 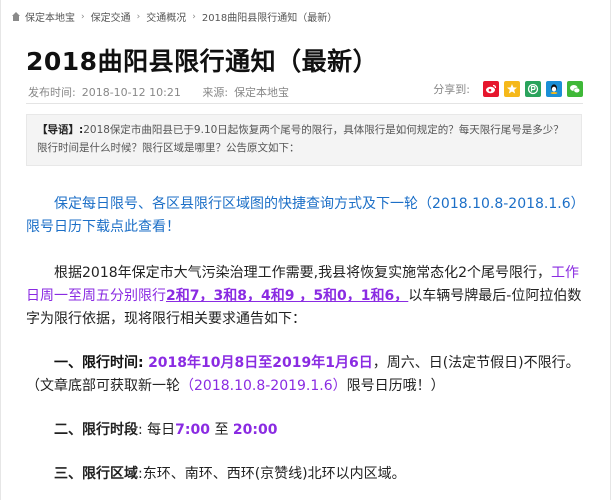 What do you see at coordinates (533, 89) in the screenshot?
I see `pengyou-icon` at bounding box center [533, 89].